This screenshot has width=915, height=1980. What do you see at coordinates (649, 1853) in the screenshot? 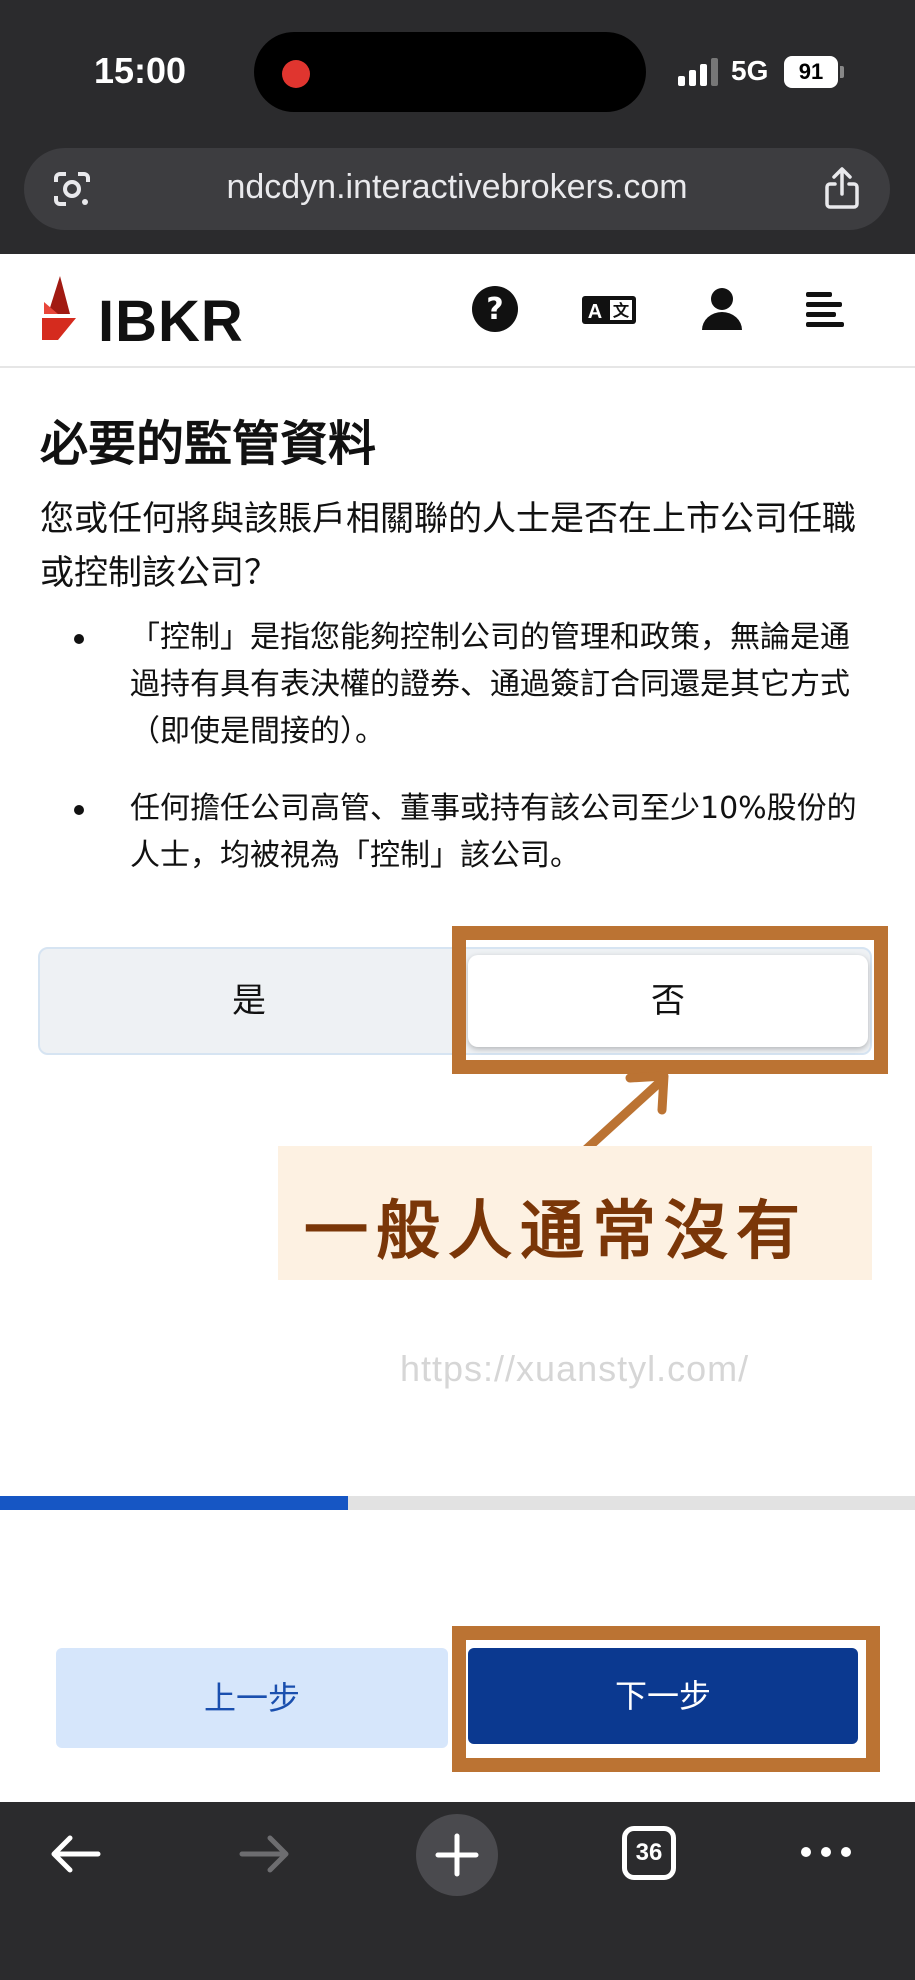
I see `tab-switcher-button: 36` at bounding box center [649, 1853].